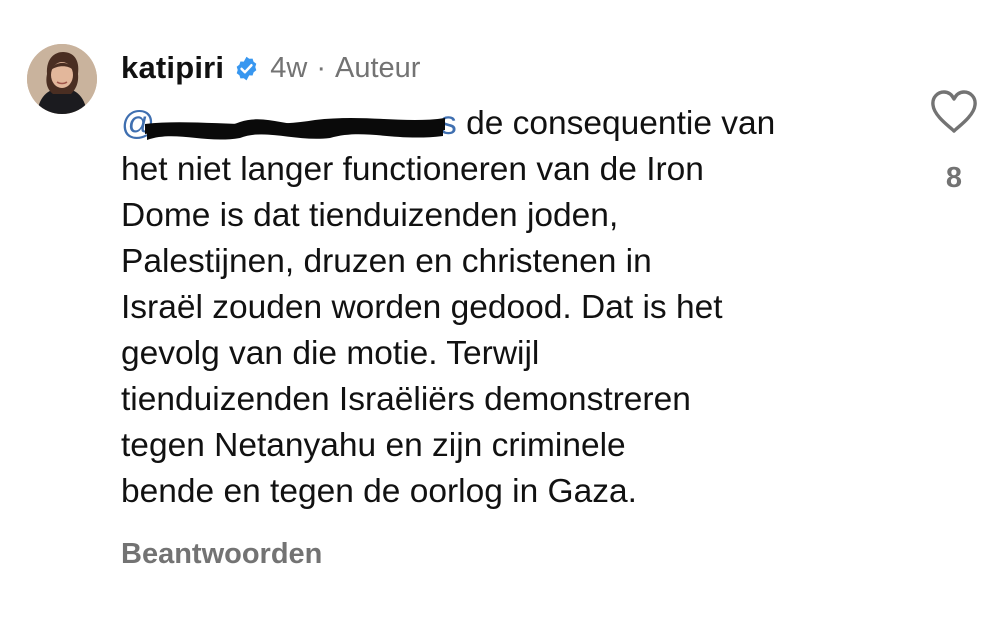 This screenshot has height=624, width=1000. I want to click on avatar, so click(62, 79).